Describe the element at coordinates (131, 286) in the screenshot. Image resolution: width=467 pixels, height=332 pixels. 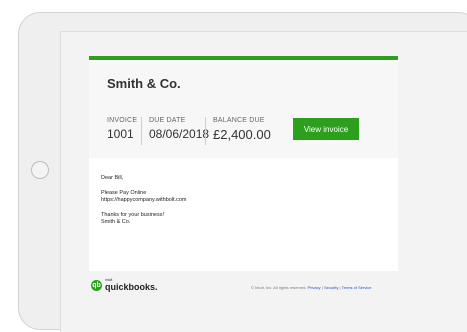
I see `quickbooks-text: quickbooks.` at that location.